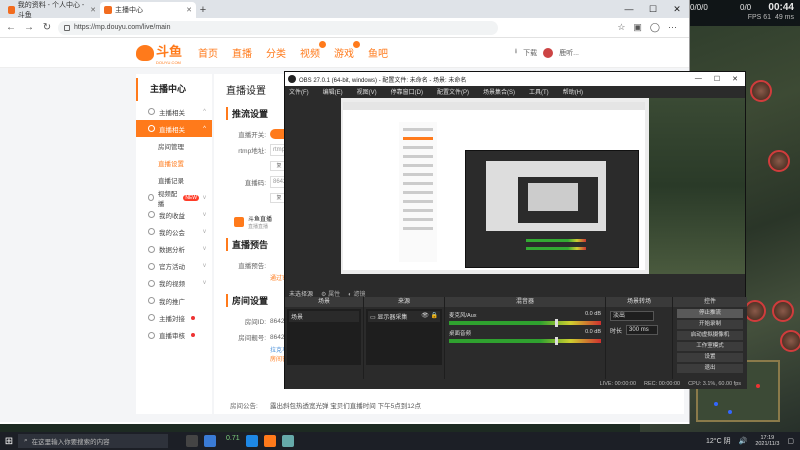 This screenshot has height=450, width=800. What do you see at coordinates (93, 441) in the screenshot?
I see `taskbar-search: ⌕ 在这里输入你要搜索的内容` at bounding box center [93, 441].